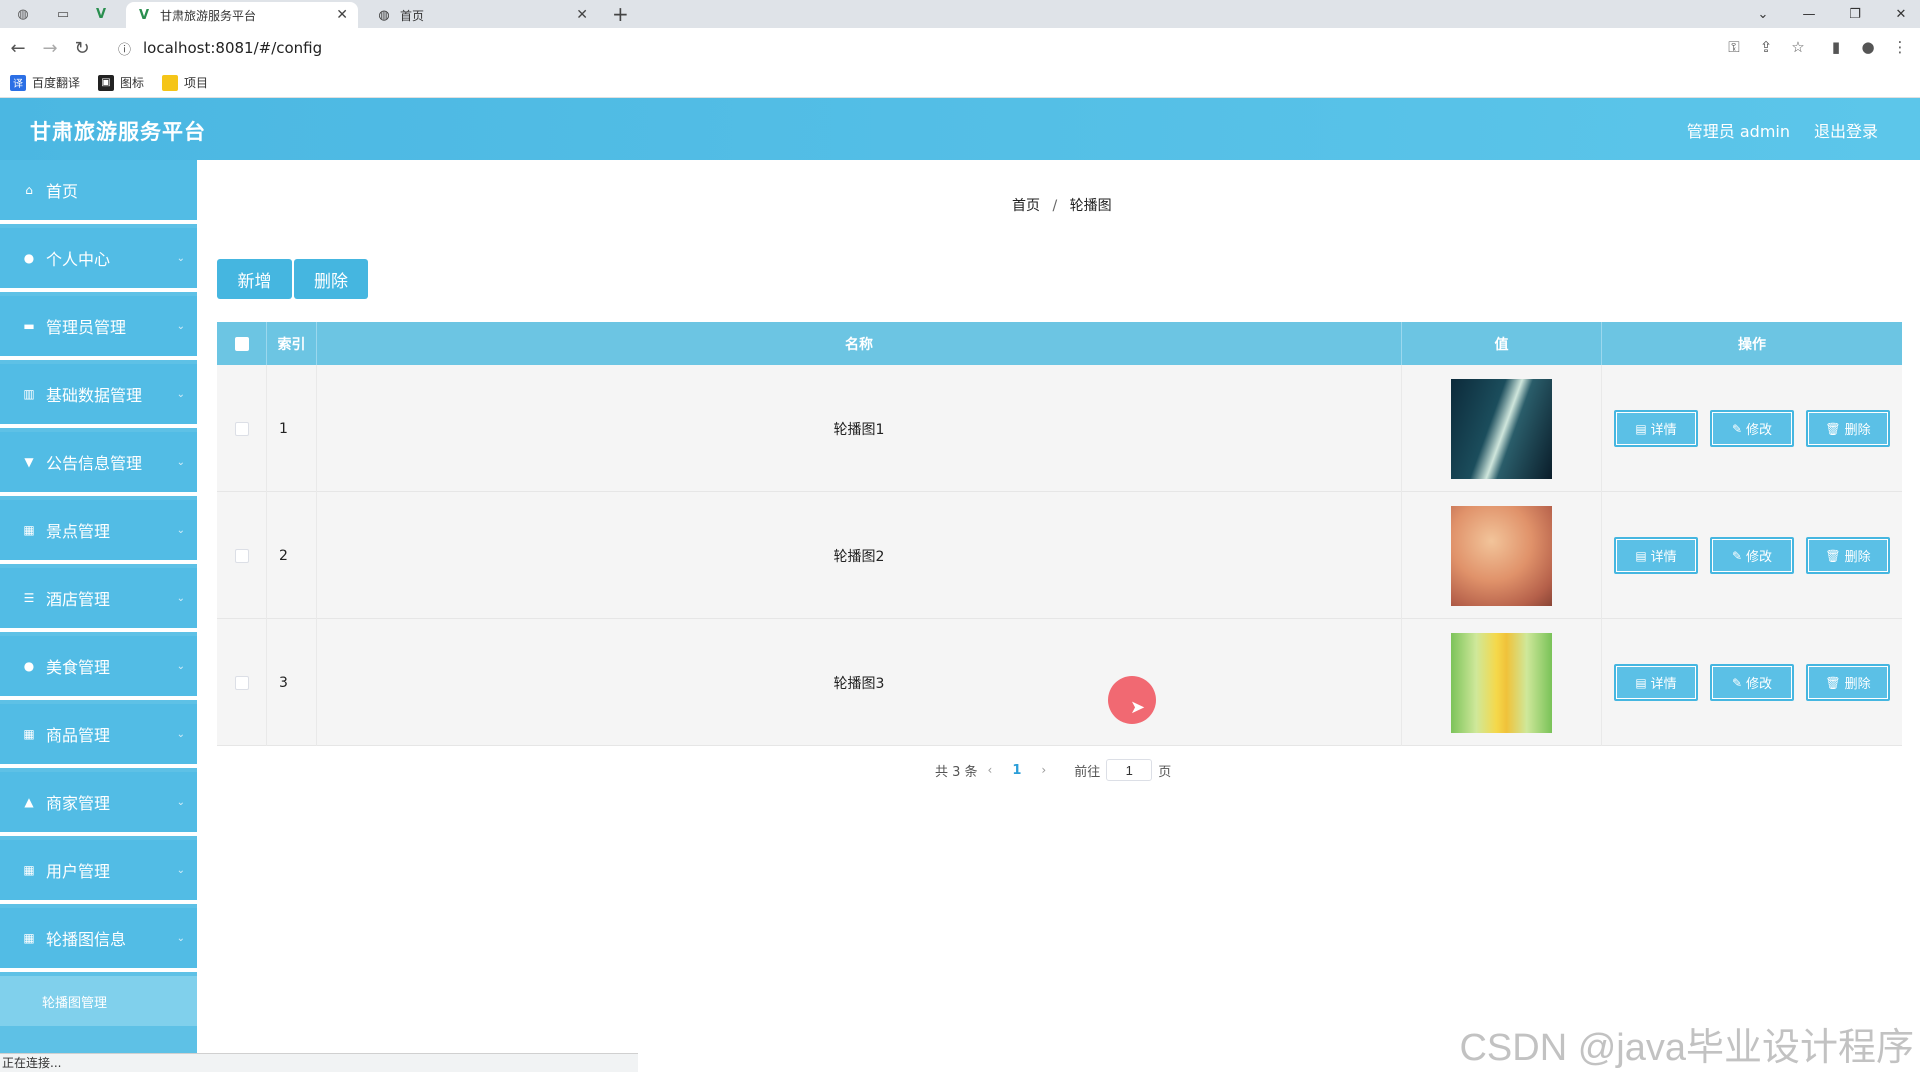 Image resolution: width=1920 pixels, height=1072 pixels. Describe the element at coordinates (1734, 47) in the screenshot. I see `key-icon: ⚿` at that location.